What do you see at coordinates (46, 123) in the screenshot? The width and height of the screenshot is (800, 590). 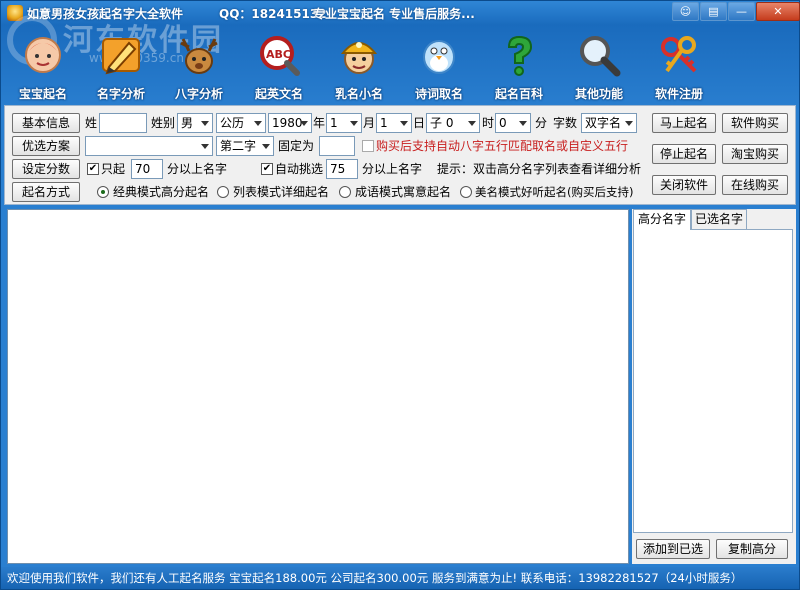 I see `basic-info-button: 基本信息` at bounding box center [46, 123].